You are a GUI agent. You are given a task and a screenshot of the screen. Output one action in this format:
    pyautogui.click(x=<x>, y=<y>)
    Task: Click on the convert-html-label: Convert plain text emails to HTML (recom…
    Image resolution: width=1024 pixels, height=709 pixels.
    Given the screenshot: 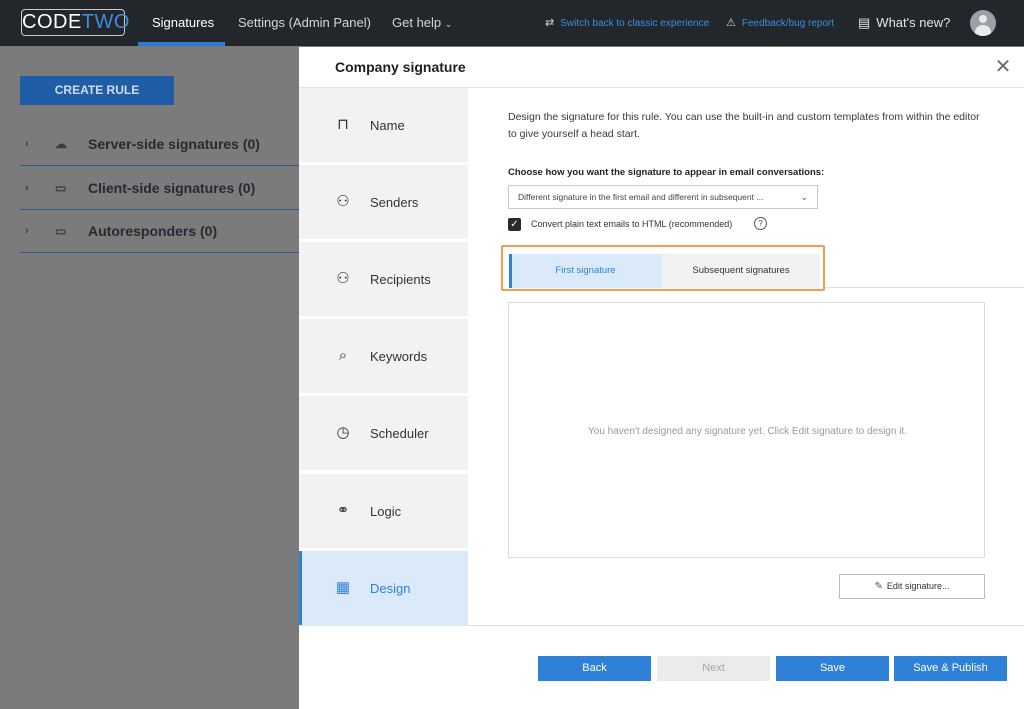 What is the action you would take?
    pyautogui.click(x=632, y=224)
    